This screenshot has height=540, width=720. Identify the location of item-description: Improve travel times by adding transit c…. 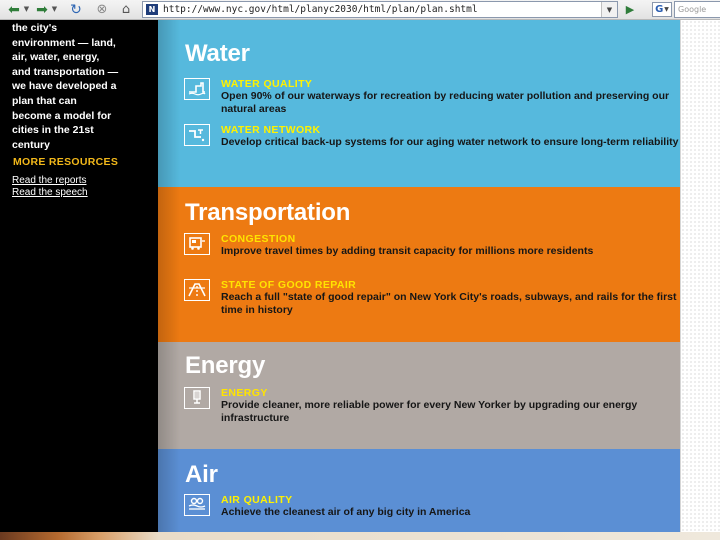
(407, 251).